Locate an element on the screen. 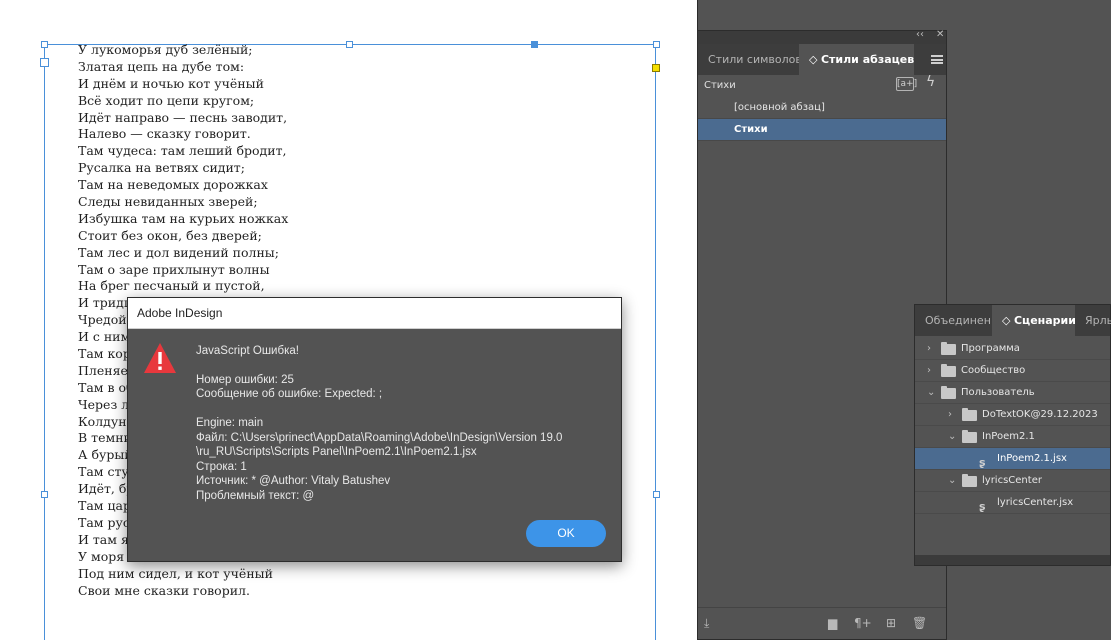 This screenshot has width=1111, height=640. style-item-basic: [основной абзац] is located at coordinates (822, 108).